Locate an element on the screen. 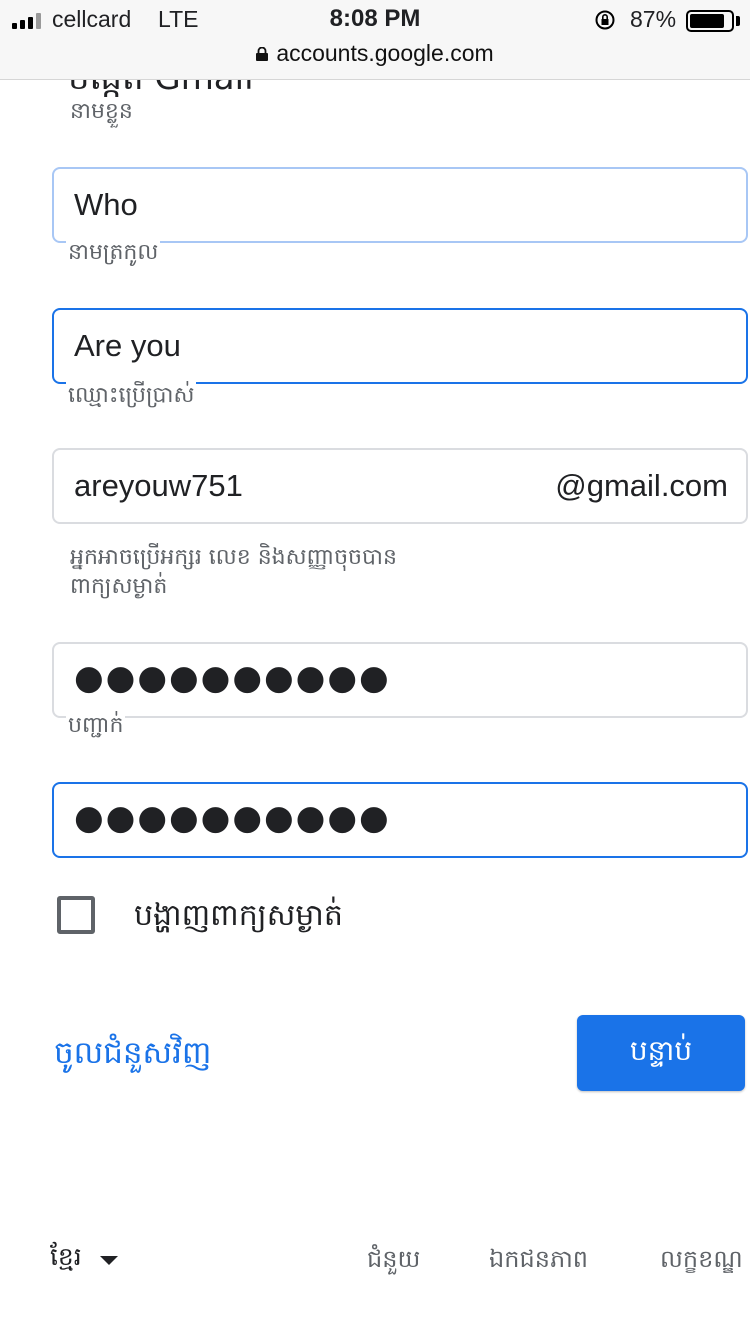 The image size is (750, 1334). last-name-label: នាមត្រកូល is located at coordinates (113, 254).